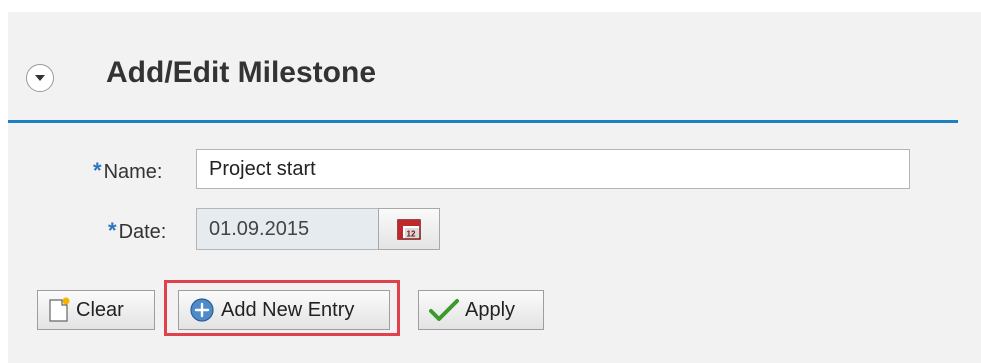  What do you see at coordinates (241, 72) in the screenshot?
I see `section-title: Add/Edit Milestone` at bounding box center [241, 72].